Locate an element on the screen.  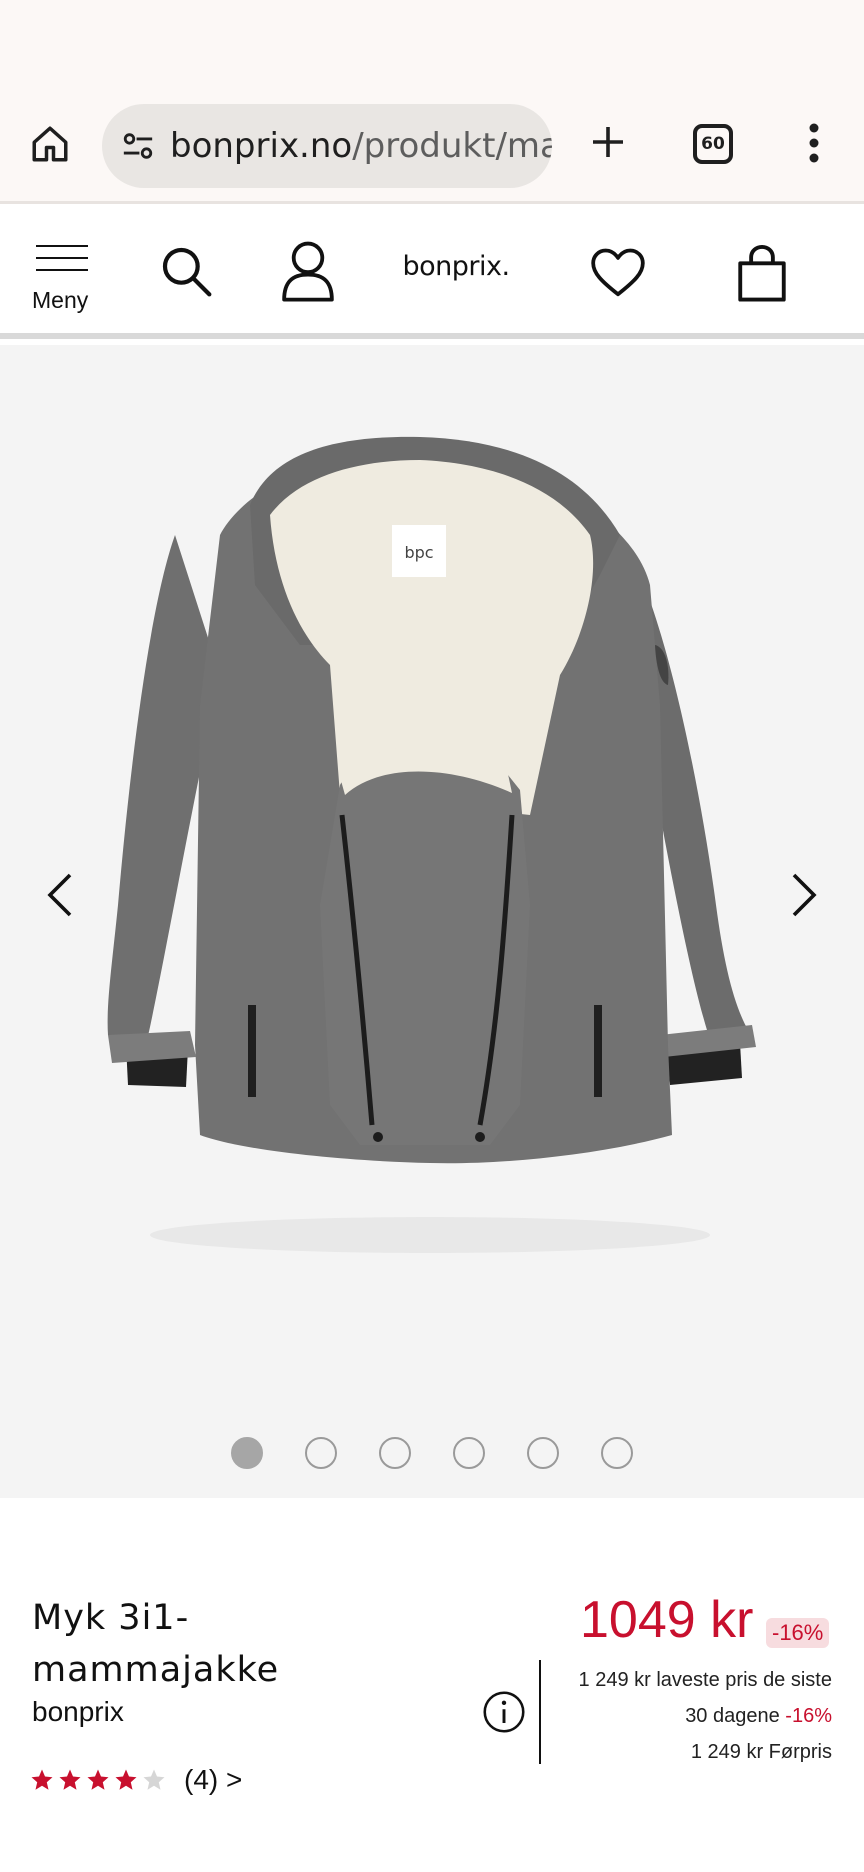
url-text: bonprix.no/produkt/mammajakke is located at coordinates (361, 146).